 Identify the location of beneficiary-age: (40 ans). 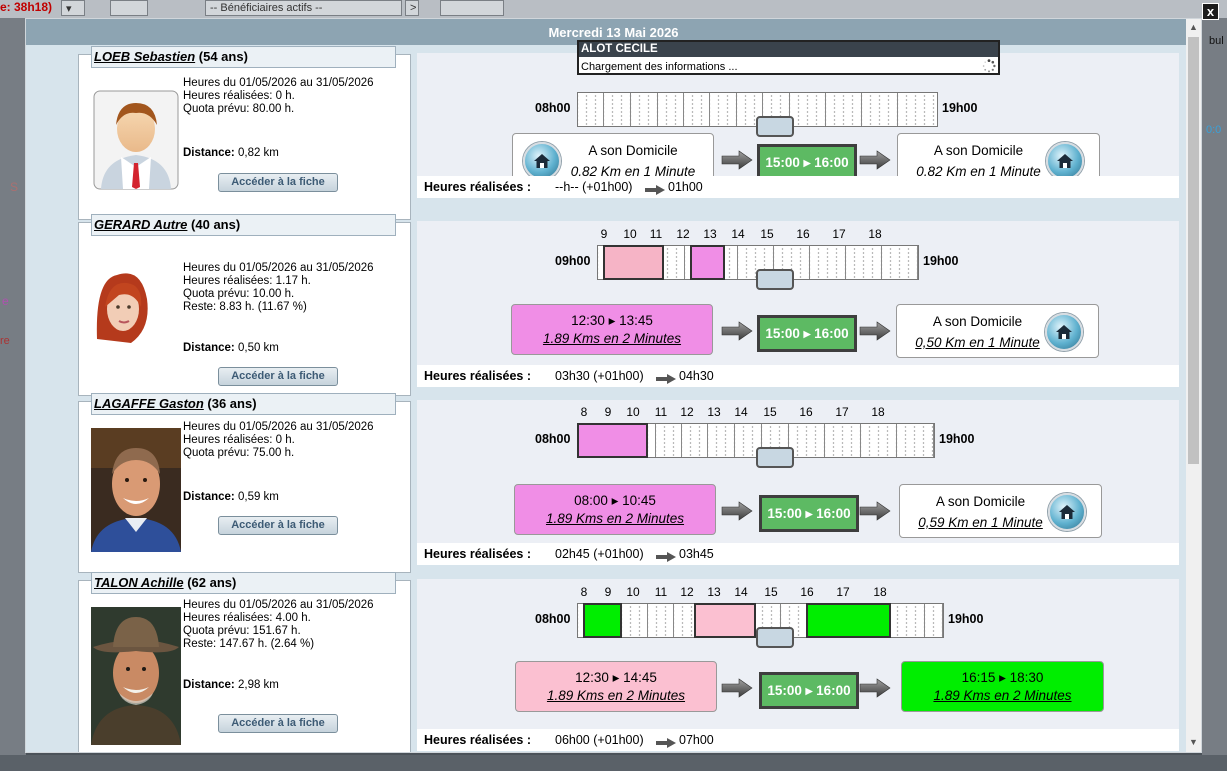
(216, 224).